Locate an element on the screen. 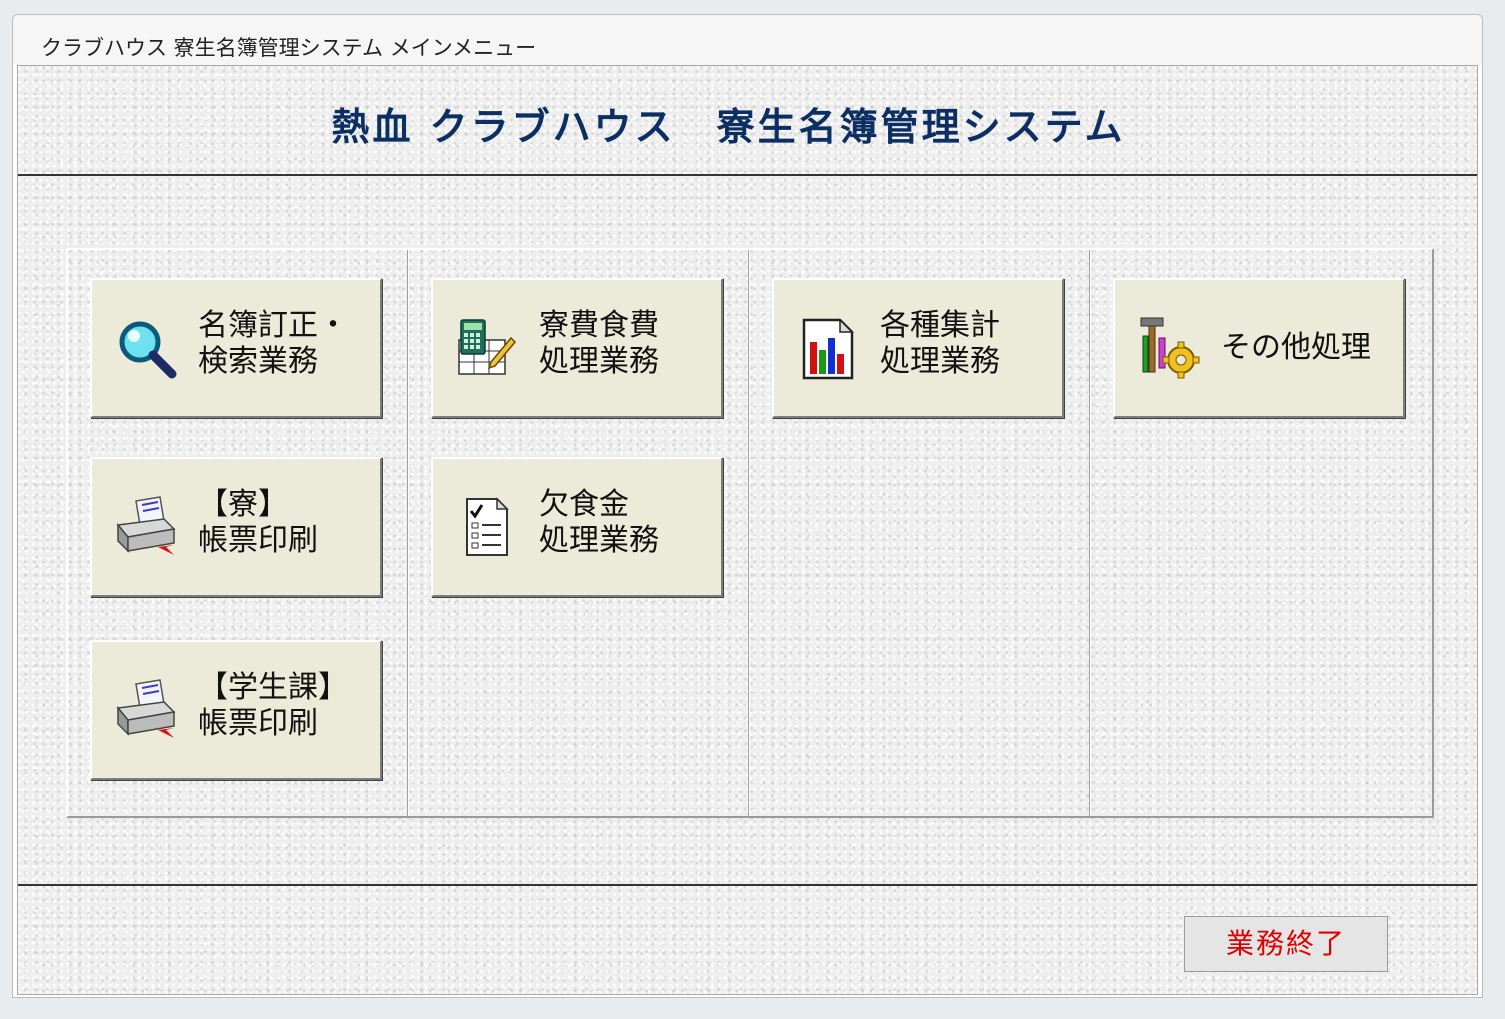 The width and height of the screenshot is (1505, 1019). student-affairs-print-button: 【学生課】 帳票印刷 is located at coordinates (236, 710).